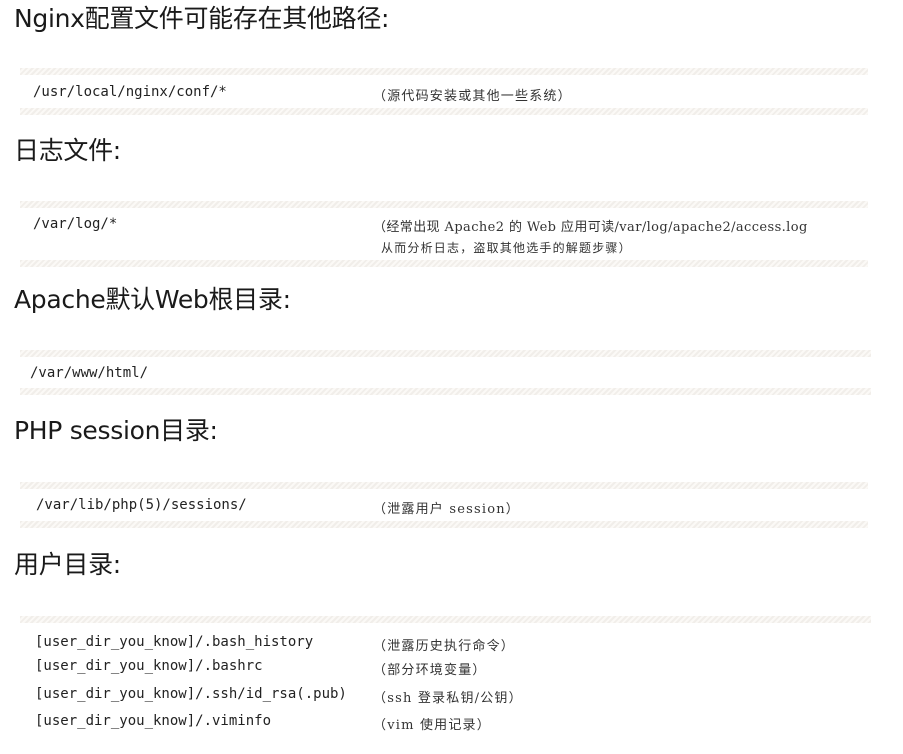 The width and height of the screenshot is (903, 754). I want to click on path-text: /var/www/html/, so click(89, 373).